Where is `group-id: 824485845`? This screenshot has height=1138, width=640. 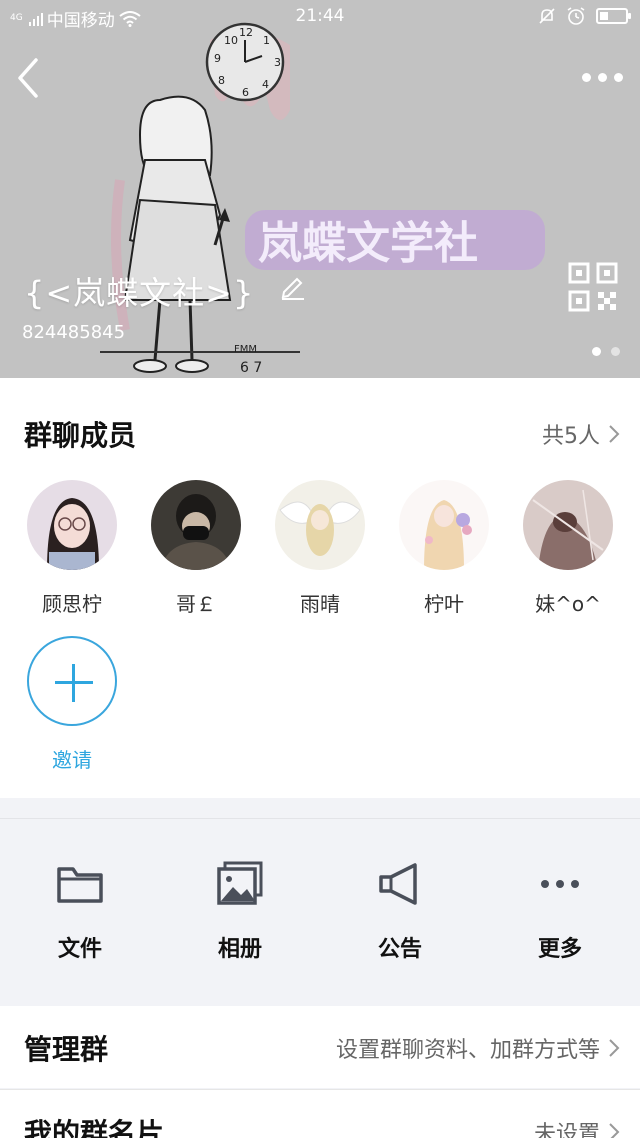 group-id: 824485845 is located at coordinates (74, 332).